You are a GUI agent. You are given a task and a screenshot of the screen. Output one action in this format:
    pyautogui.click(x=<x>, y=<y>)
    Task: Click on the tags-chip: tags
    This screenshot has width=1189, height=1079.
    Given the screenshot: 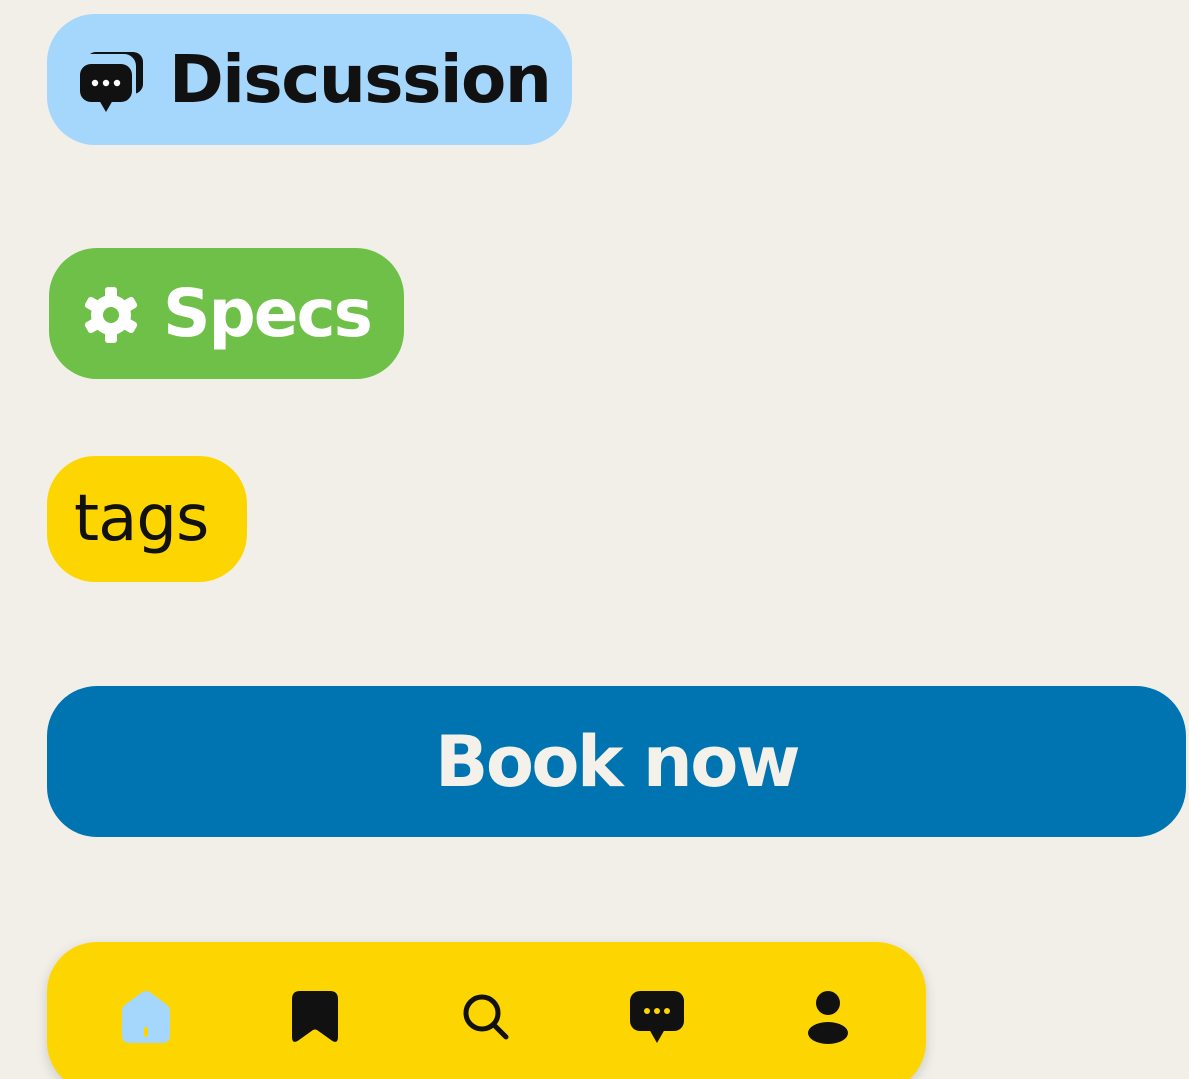 What is the action you would take?
    pyautogui.click(x=147, y=519)
    